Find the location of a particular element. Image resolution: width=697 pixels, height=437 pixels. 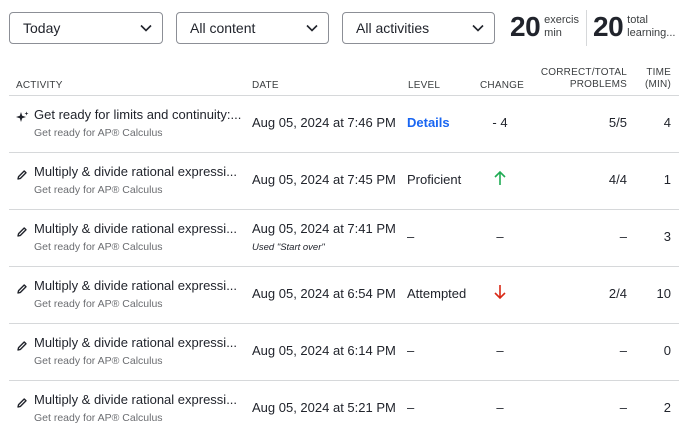

start-over-note: Used "Start over" is located at coordinates (288, 247).